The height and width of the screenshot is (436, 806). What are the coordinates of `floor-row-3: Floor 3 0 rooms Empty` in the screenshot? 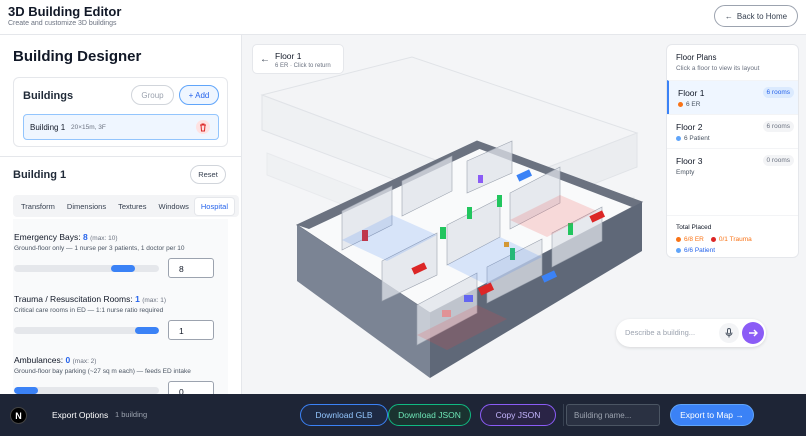 It's located at (732, 165).